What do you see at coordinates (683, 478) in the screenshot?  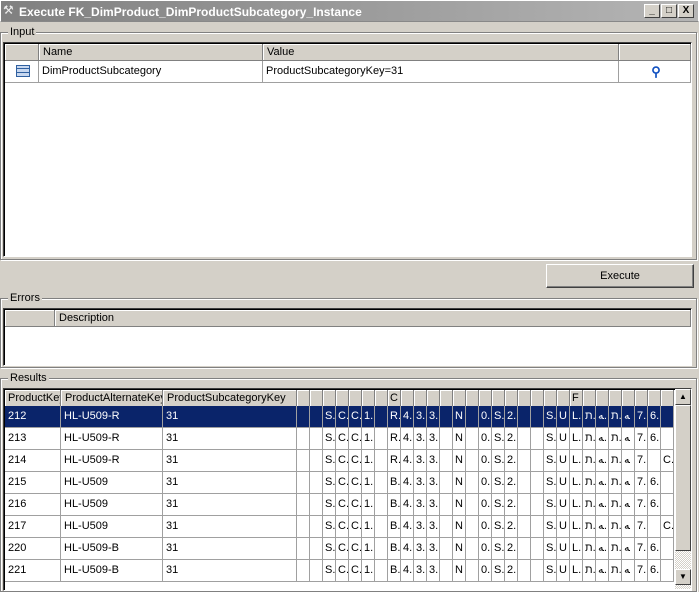 I see `scrollbar-thumb` at bounding box center [683, 478].